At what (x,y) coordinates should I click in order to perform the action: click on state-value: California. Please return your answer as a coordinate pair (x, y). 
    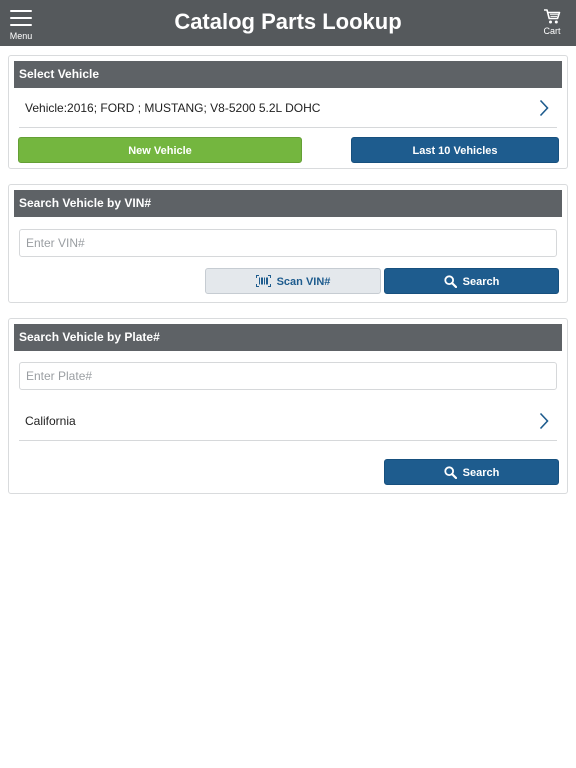
    Looking at the image, I should click on (50, 421).